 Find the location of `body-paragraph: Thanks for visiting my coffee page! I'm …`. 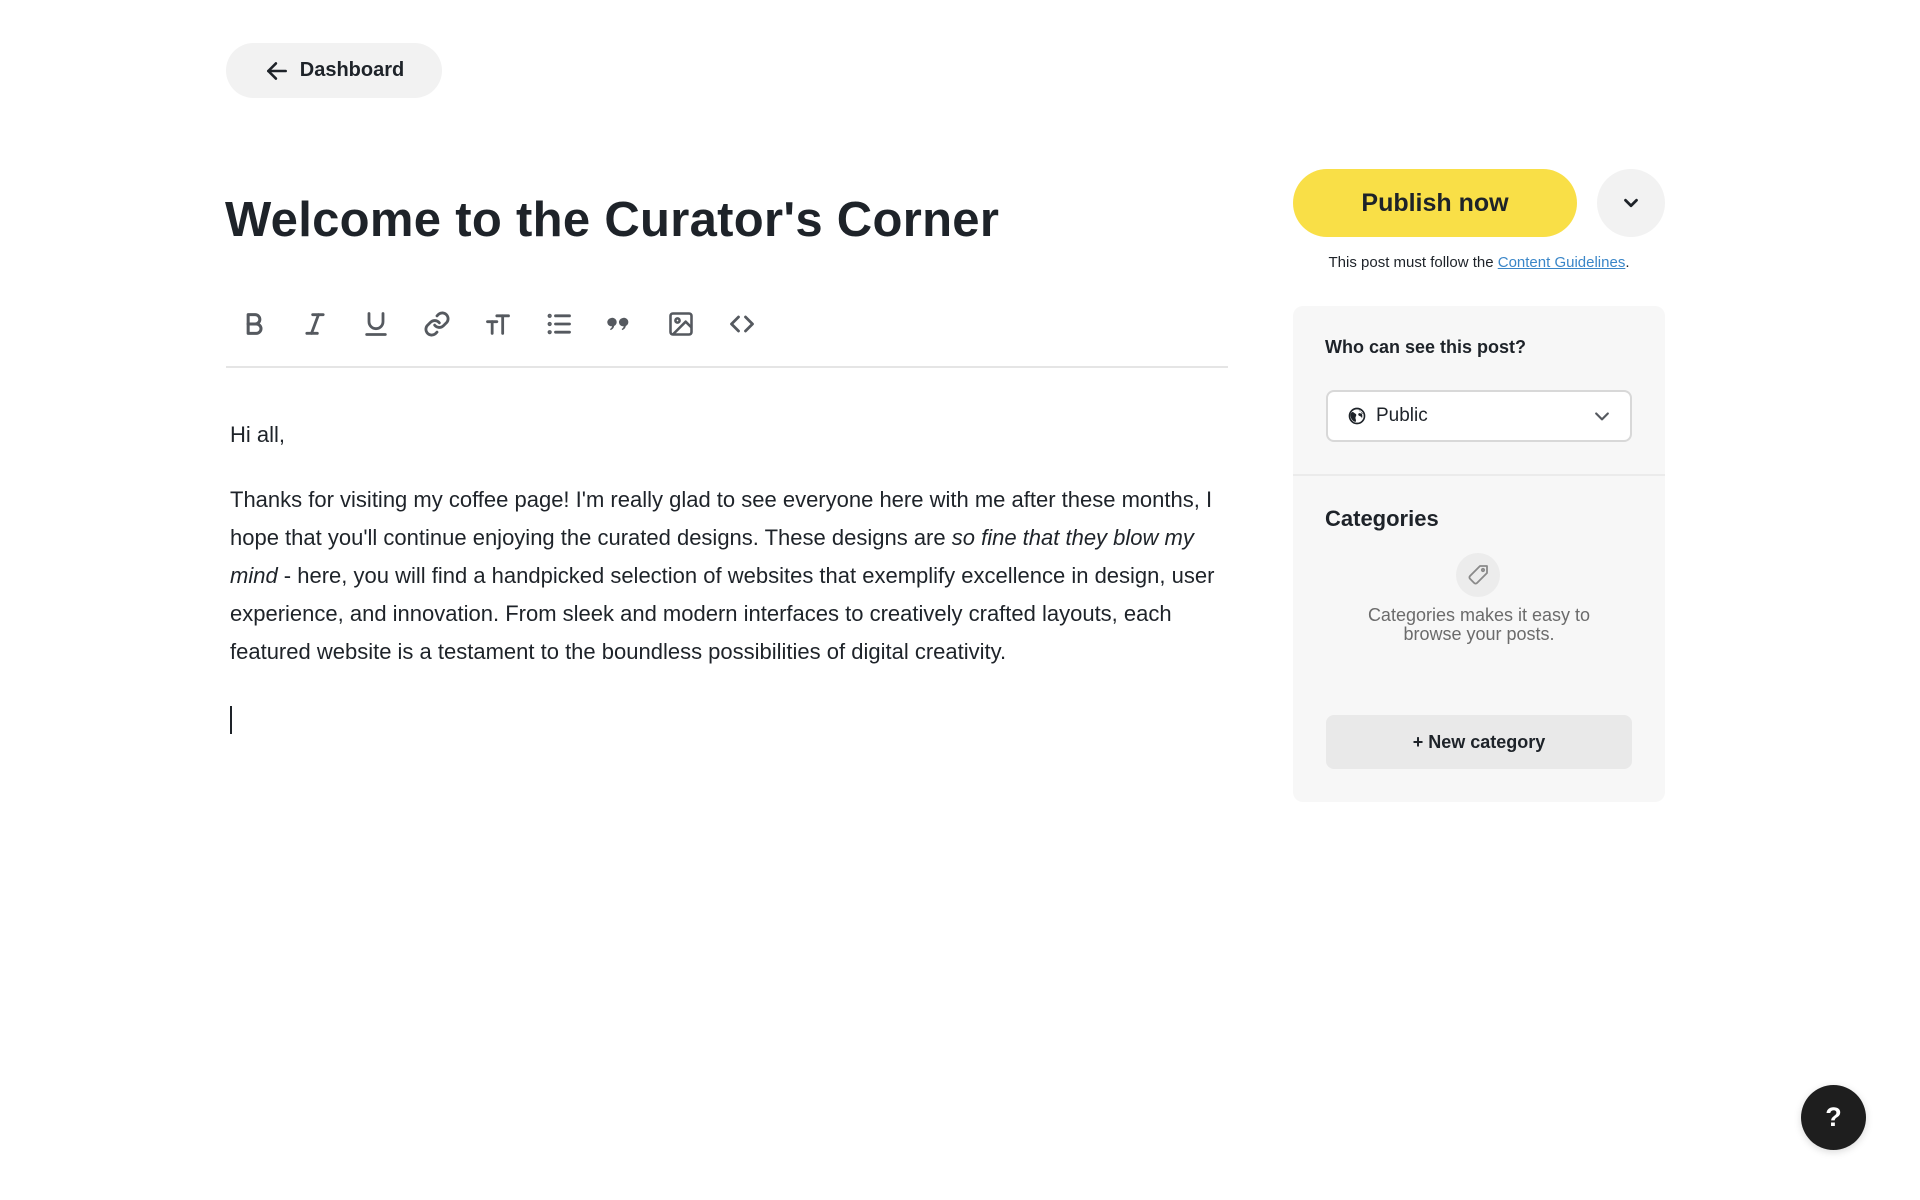

body-paragraph: Thanks for visiting my coffee page! I'm … is located at coordinates (730, 576).